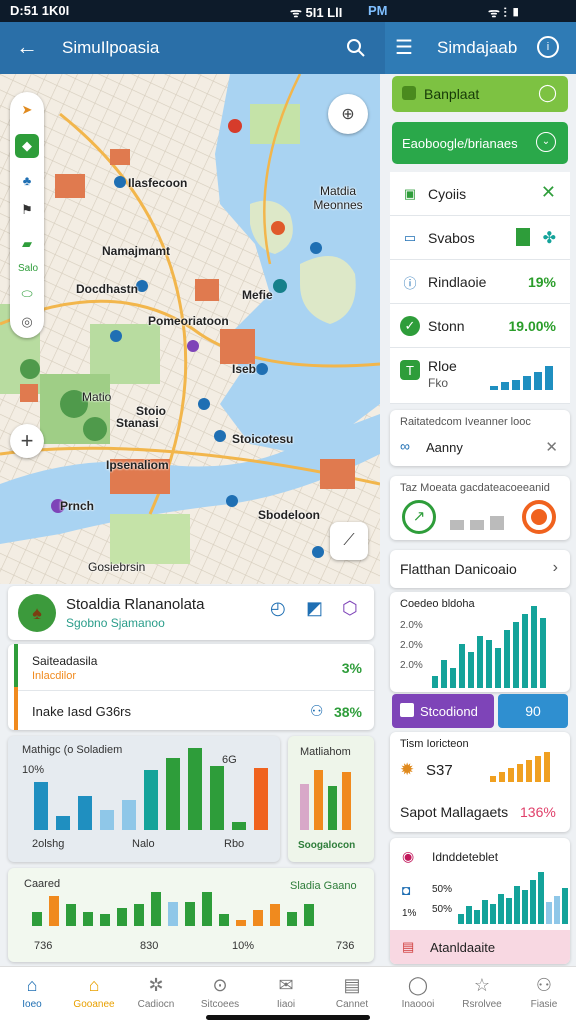 The height and width of the screenshot is (1024, 576). I want to click on map-label-14: Gosiebrsin, so click(117, 567).